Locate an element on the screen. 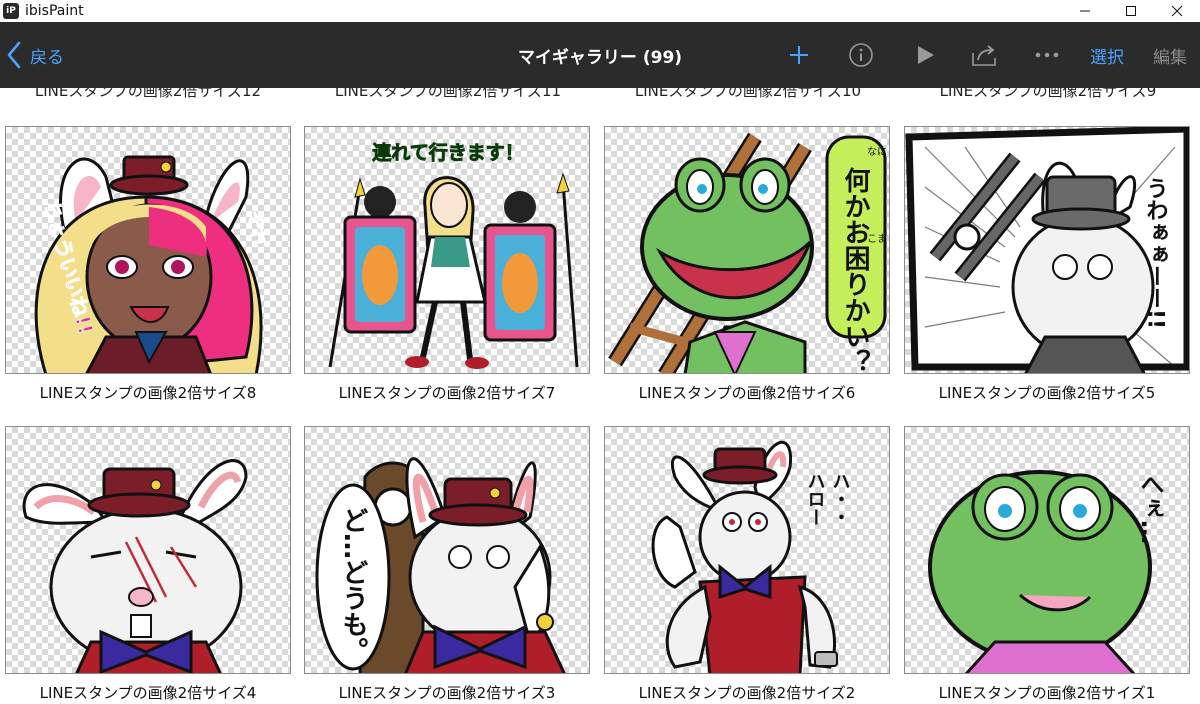 This screenshot has height=704, width=1200. artwork-caption: LINEスタンプの画像2倍サイズ3 is located at coordinates (447, 693).